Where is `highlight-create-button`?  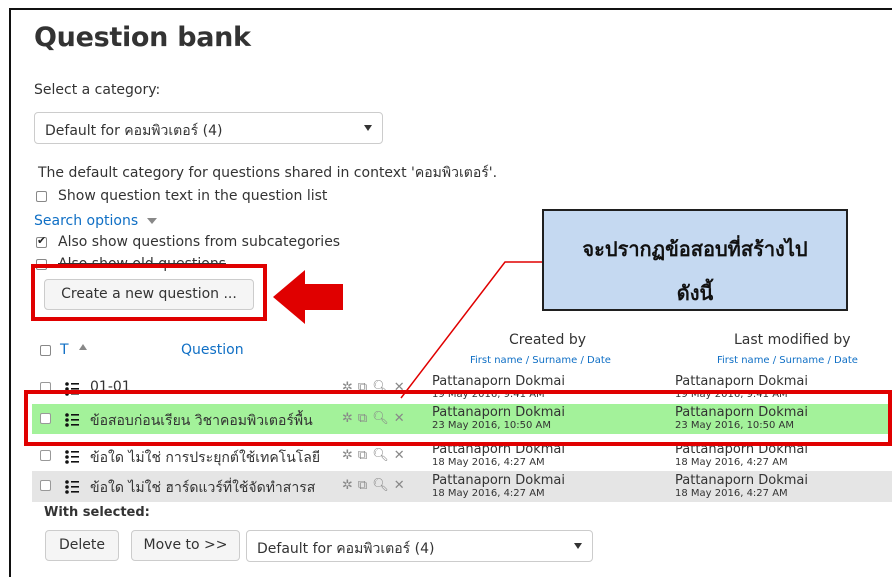
highlight-create-button is located at coordinates (149, 292).